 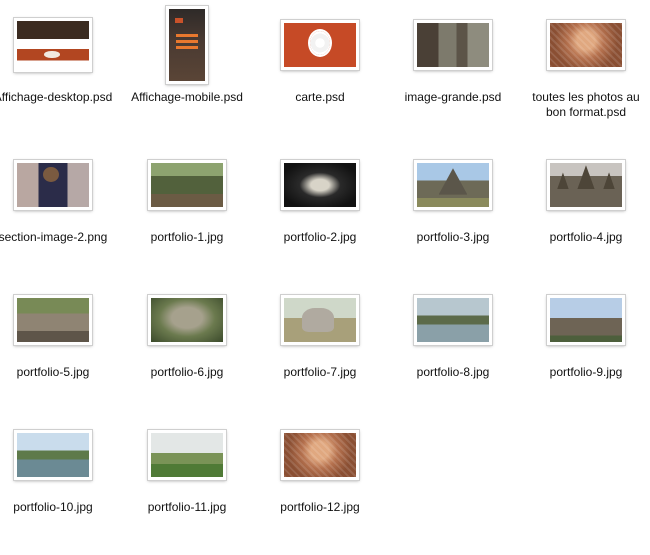 I want to click on file-name-label: carte.psd, so click(x=320, y=97).